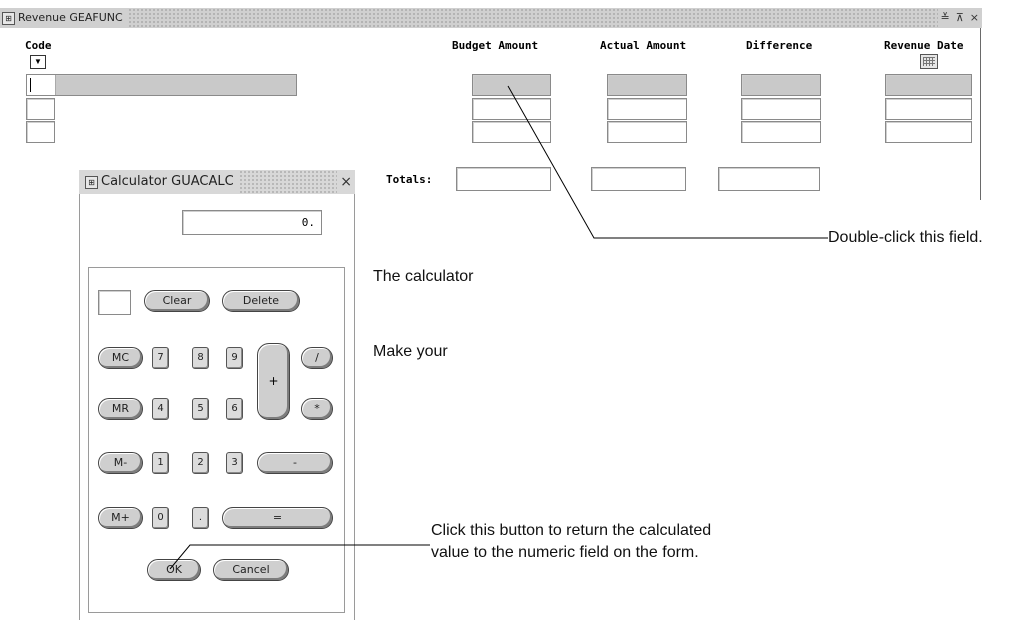  Describe the element at coordinates (667, 162) in the screenshot. I see `double-click-callout-line` at that location.